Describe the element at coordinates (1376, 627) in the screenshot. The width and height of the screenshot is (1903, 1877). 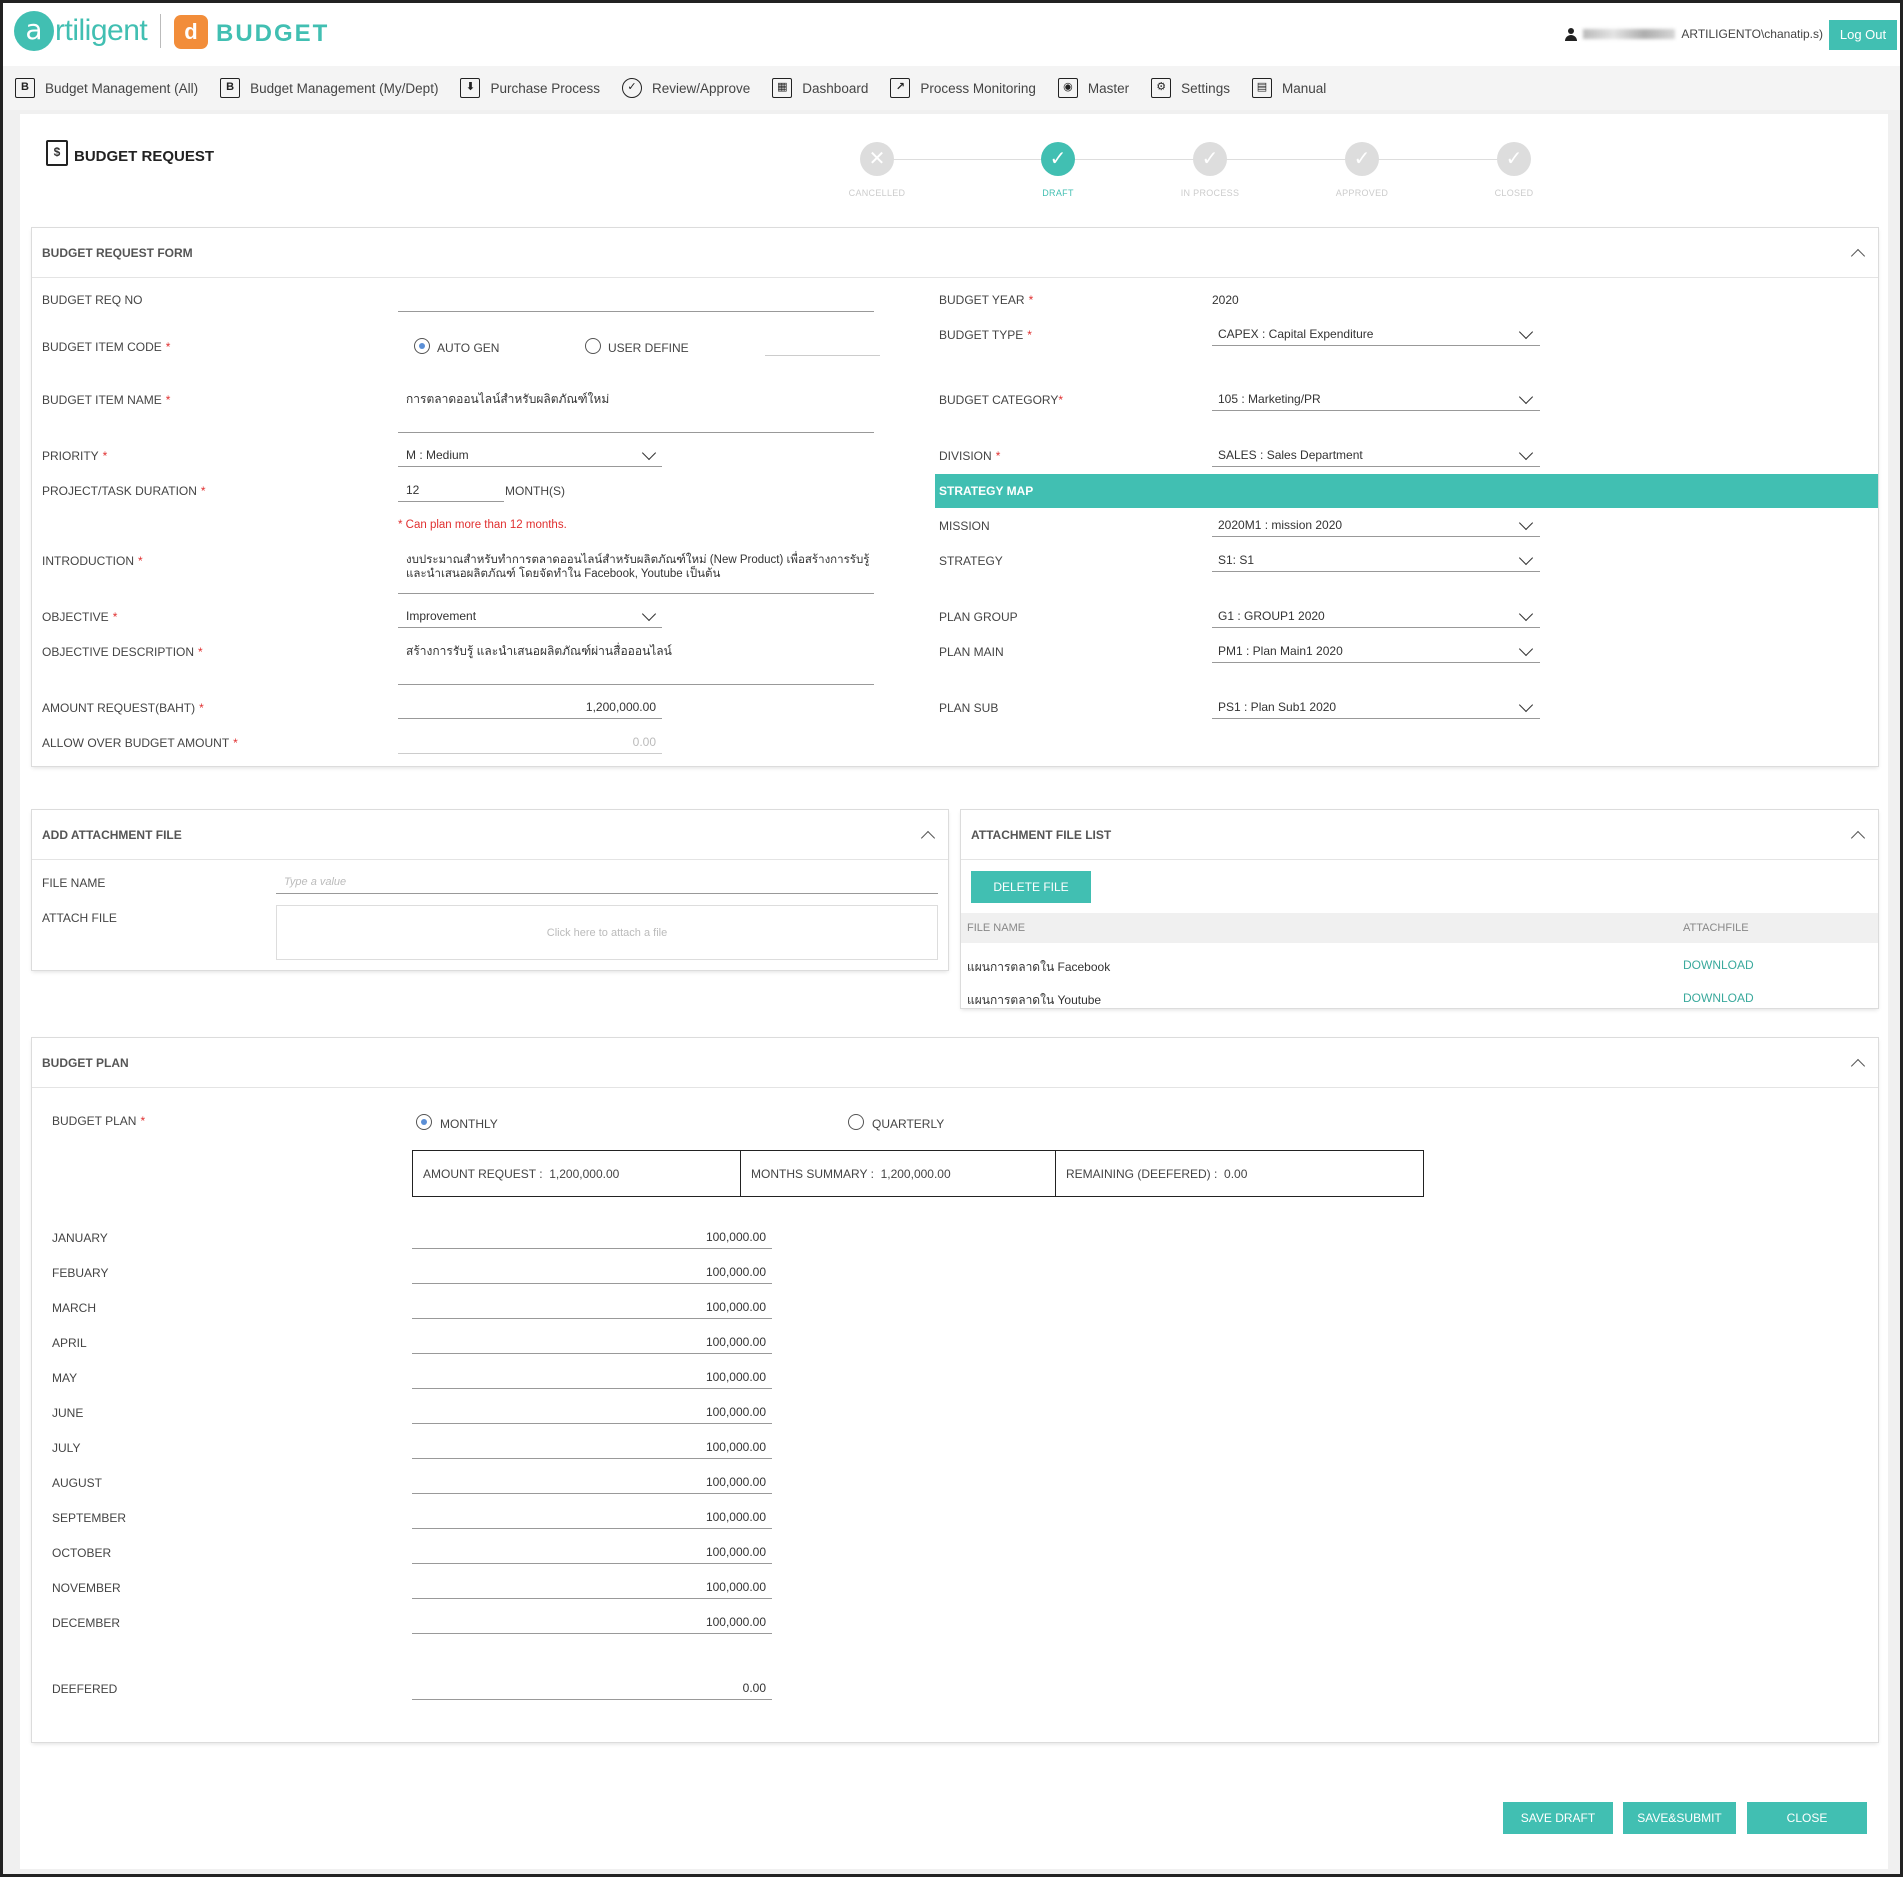
I see `plan-group-underline` at that location.